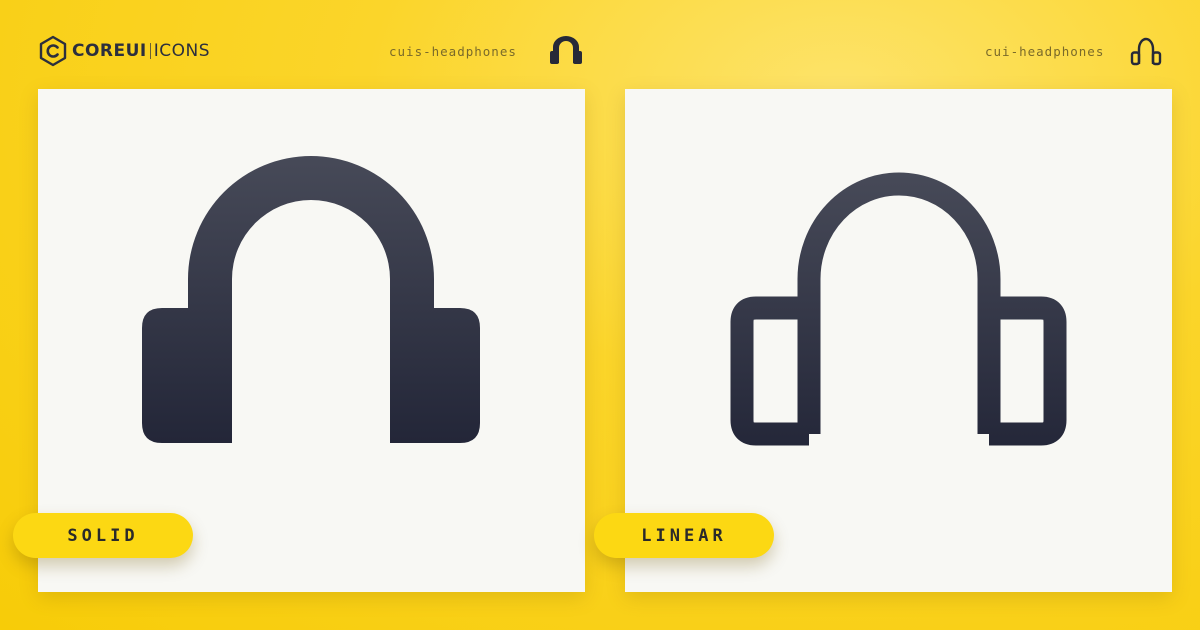  I want to click on brand-product: ICONS, so click(182, 51).